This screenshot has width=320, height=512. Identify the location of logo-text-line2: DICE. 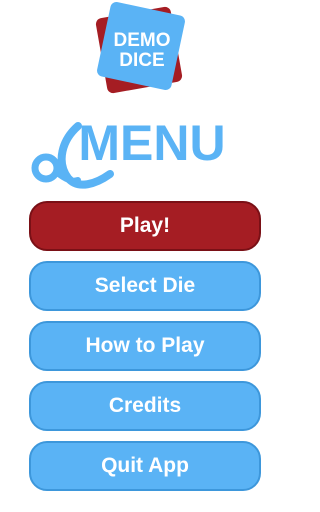
(141, 60).